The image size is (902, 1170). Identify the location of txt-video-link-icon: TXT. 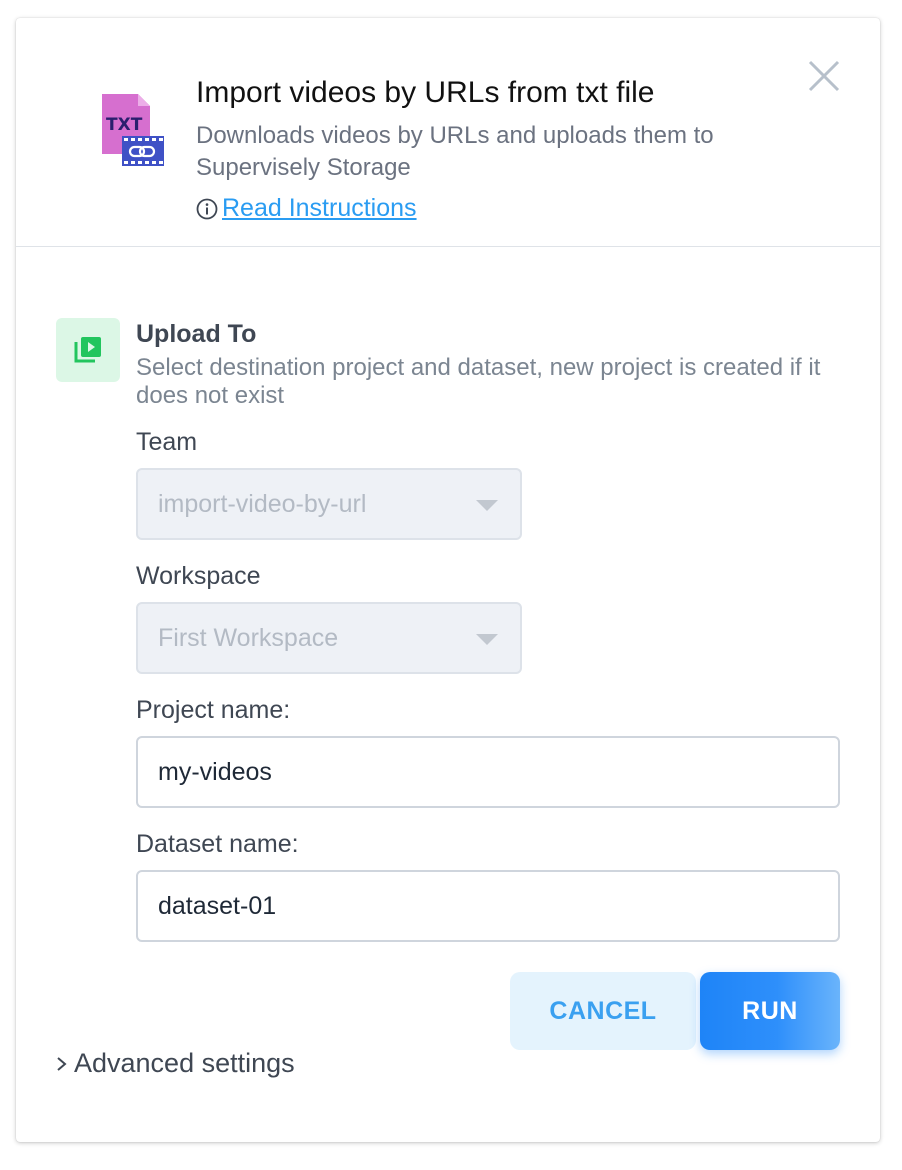
(133, 130).